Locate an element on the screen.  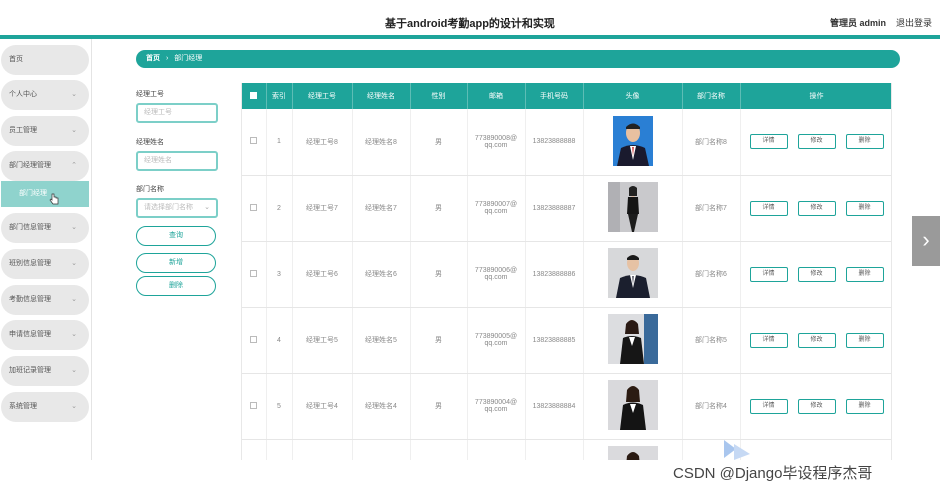
cell-index: 3 is located at coordinates (279, 274).